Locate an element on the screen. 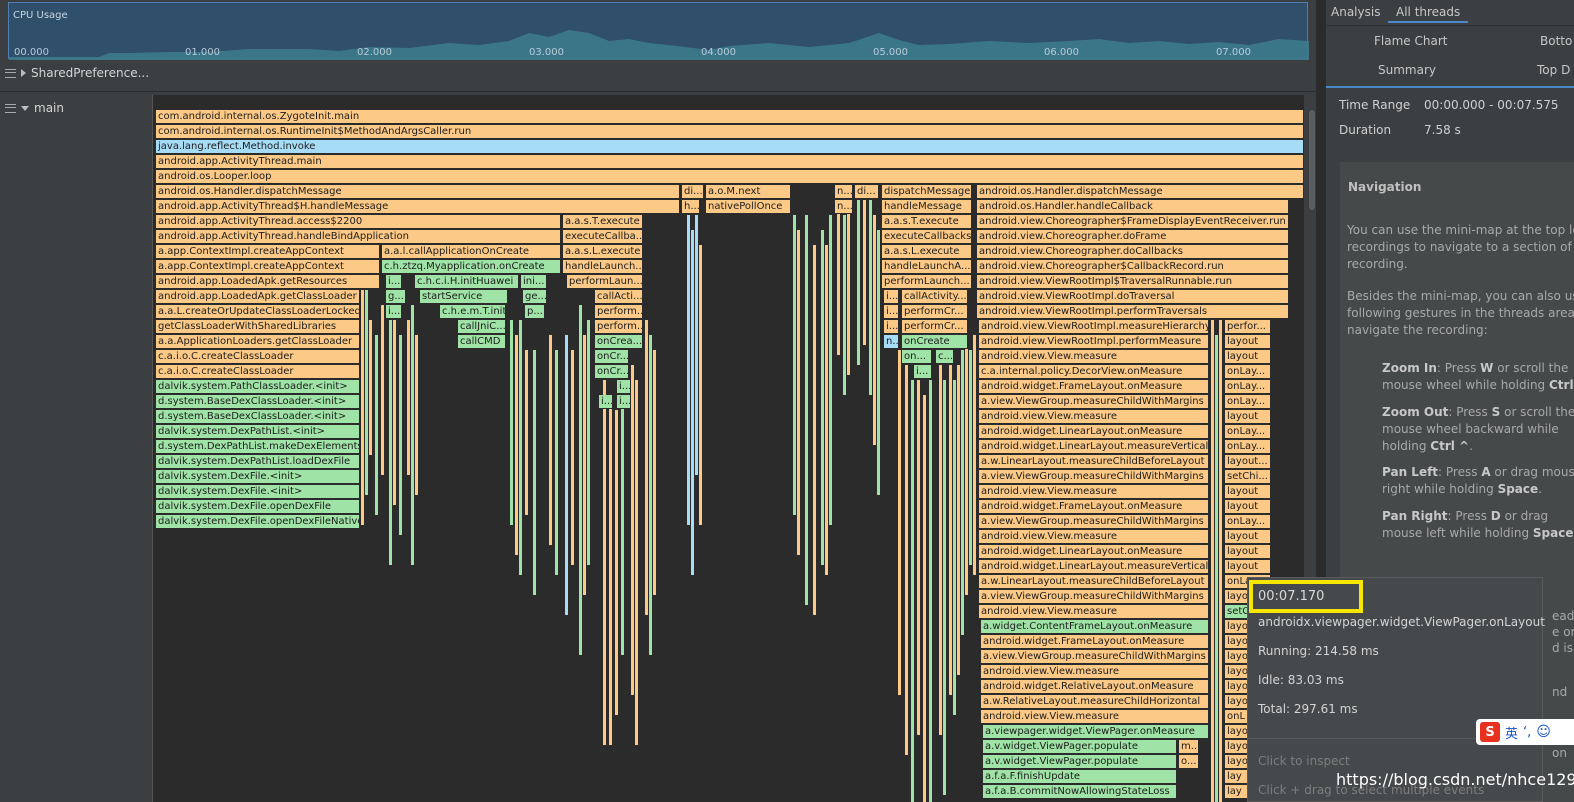  flame-frame: android.app.LoadedApk.getClassLoader is located at coordinates (258, 297).